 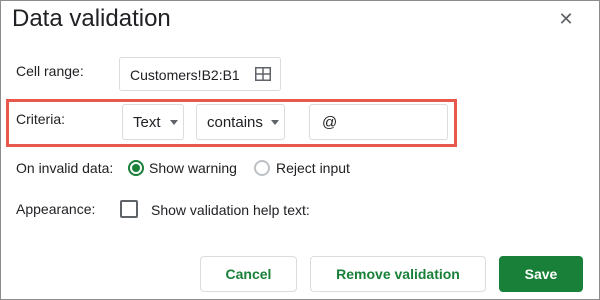 I want to click on reject-input-radio, so click(x=262, y=168).